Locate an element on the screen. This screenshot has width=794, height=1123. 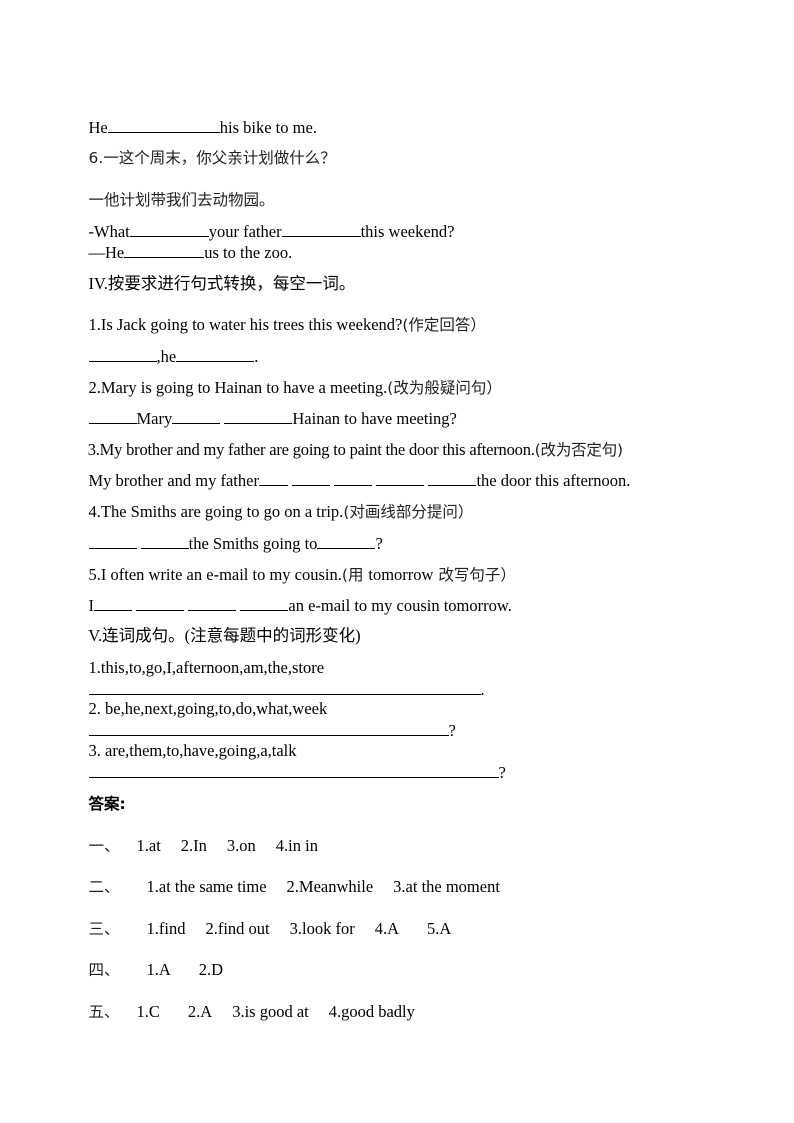
answer-item: 3.on is located at coordinates (241, 845).